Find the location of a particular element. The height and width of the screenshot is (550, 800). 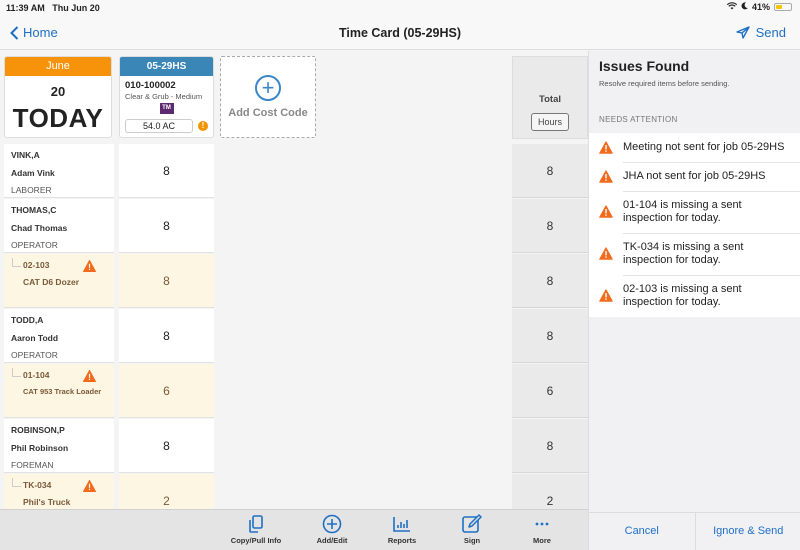

panel-actions: Cancel Ignore & Send is located at coordinates (694, 531).